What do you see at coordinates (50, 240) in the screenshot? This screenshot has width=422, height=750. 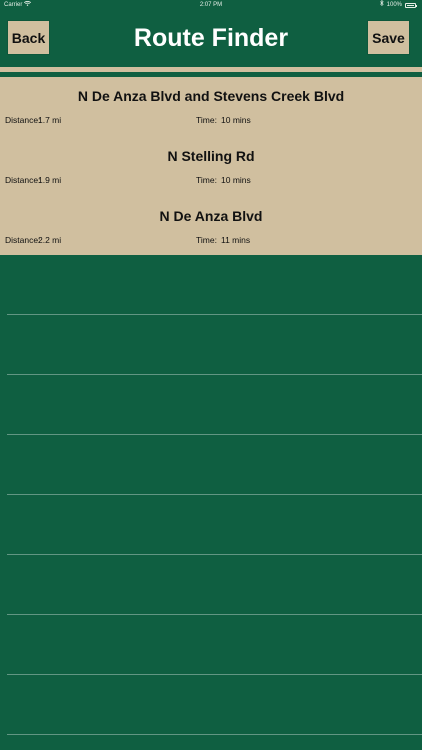 I see `distance-value: 2.2 mi` at bounding box center [50, 240].